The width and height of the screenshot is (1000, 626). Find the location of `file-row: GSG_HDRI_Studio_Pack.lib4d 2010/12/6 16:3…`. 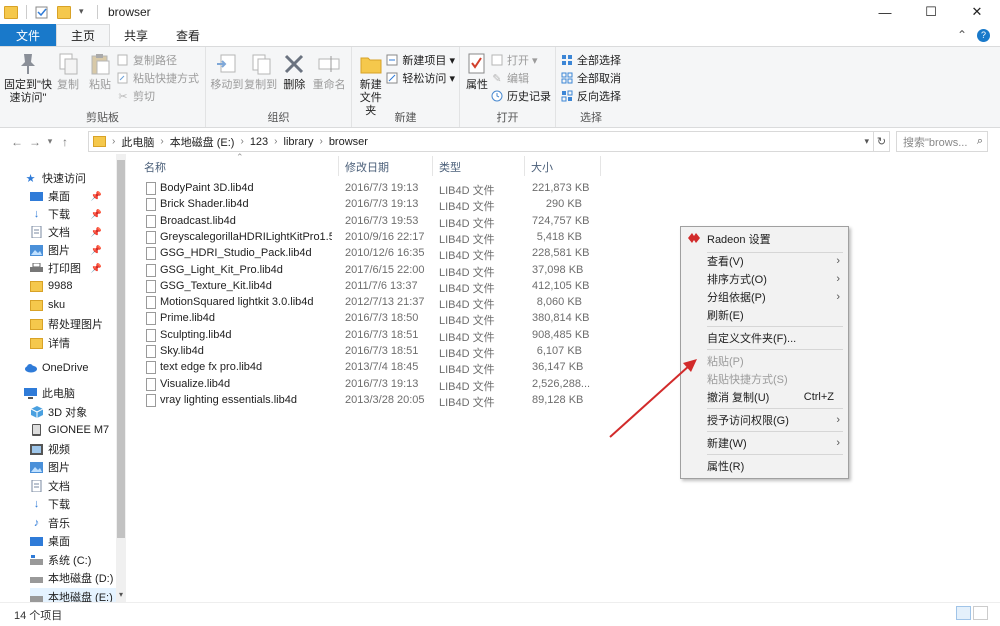

file-row: GSG_HDRI_Studio_Pack.lib4d 2010/12/6 16:3… is located at coordinates (372, 254).